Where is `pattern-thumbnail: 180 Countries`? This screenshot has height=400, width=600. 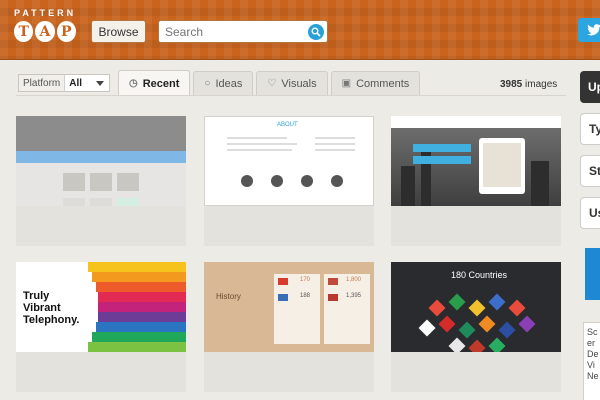 pattern-thumbnail: 180 Countries is located at coordinates (476, 307).